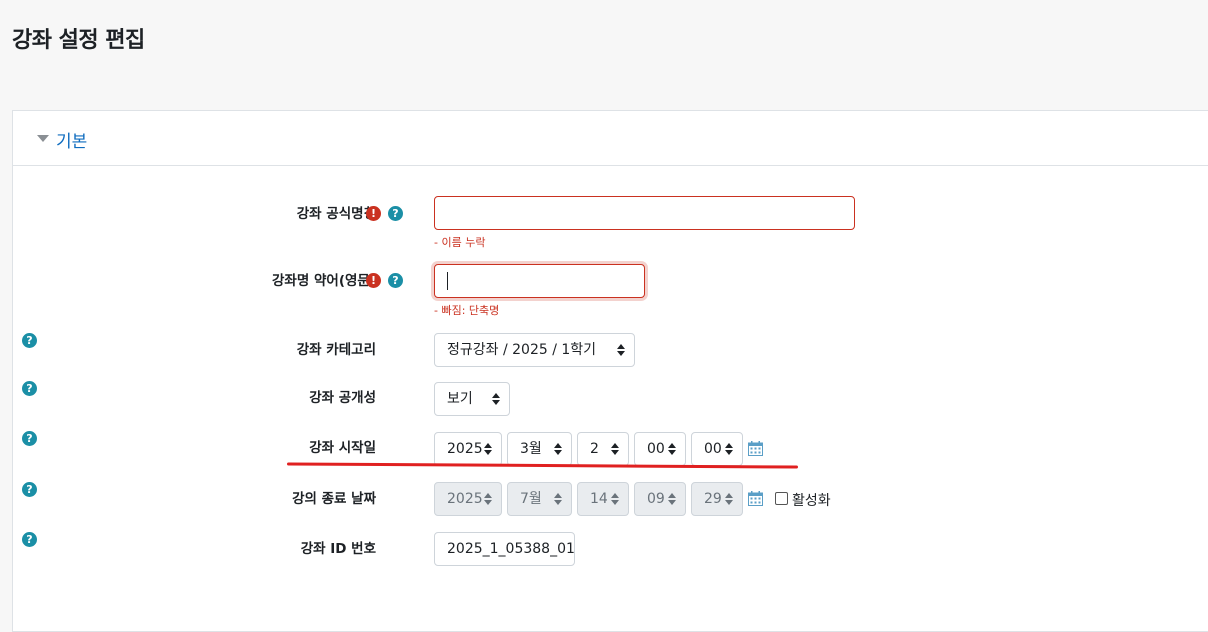 The image size is (1208, 632). I want to click on enddate-enable-label: 활성화, so click(811, 500).